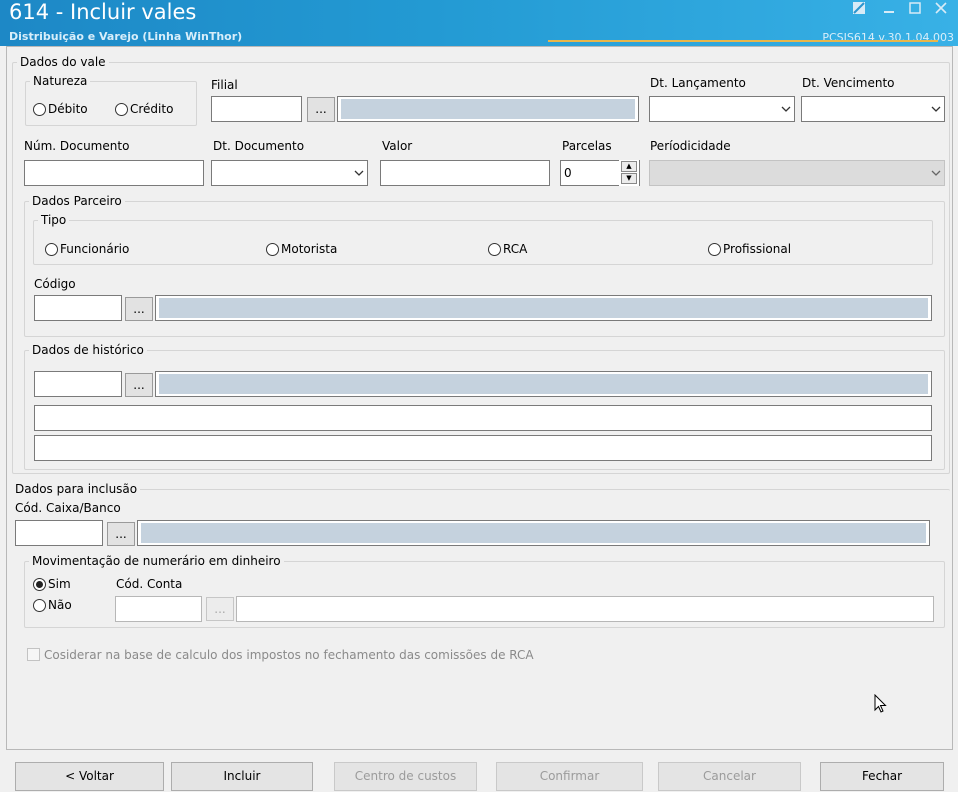 This screenshot has width=958, height=792. I want to click on dados-parceiro-legend: Dados Parceiro, so click(77, 201).